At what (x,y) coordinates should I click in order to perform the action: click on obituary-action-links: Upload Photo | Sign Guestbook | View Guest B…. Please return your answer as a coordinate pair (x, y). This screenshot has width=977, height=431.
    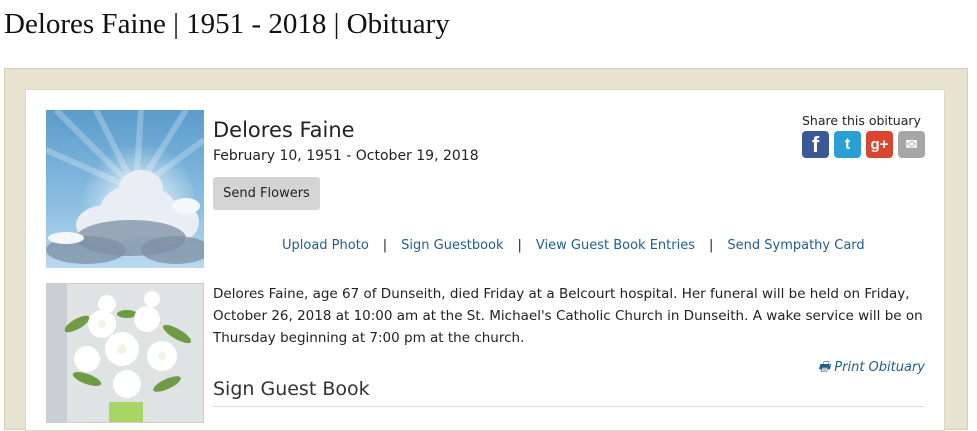
    Looking at the image, I should click on (573, 245).